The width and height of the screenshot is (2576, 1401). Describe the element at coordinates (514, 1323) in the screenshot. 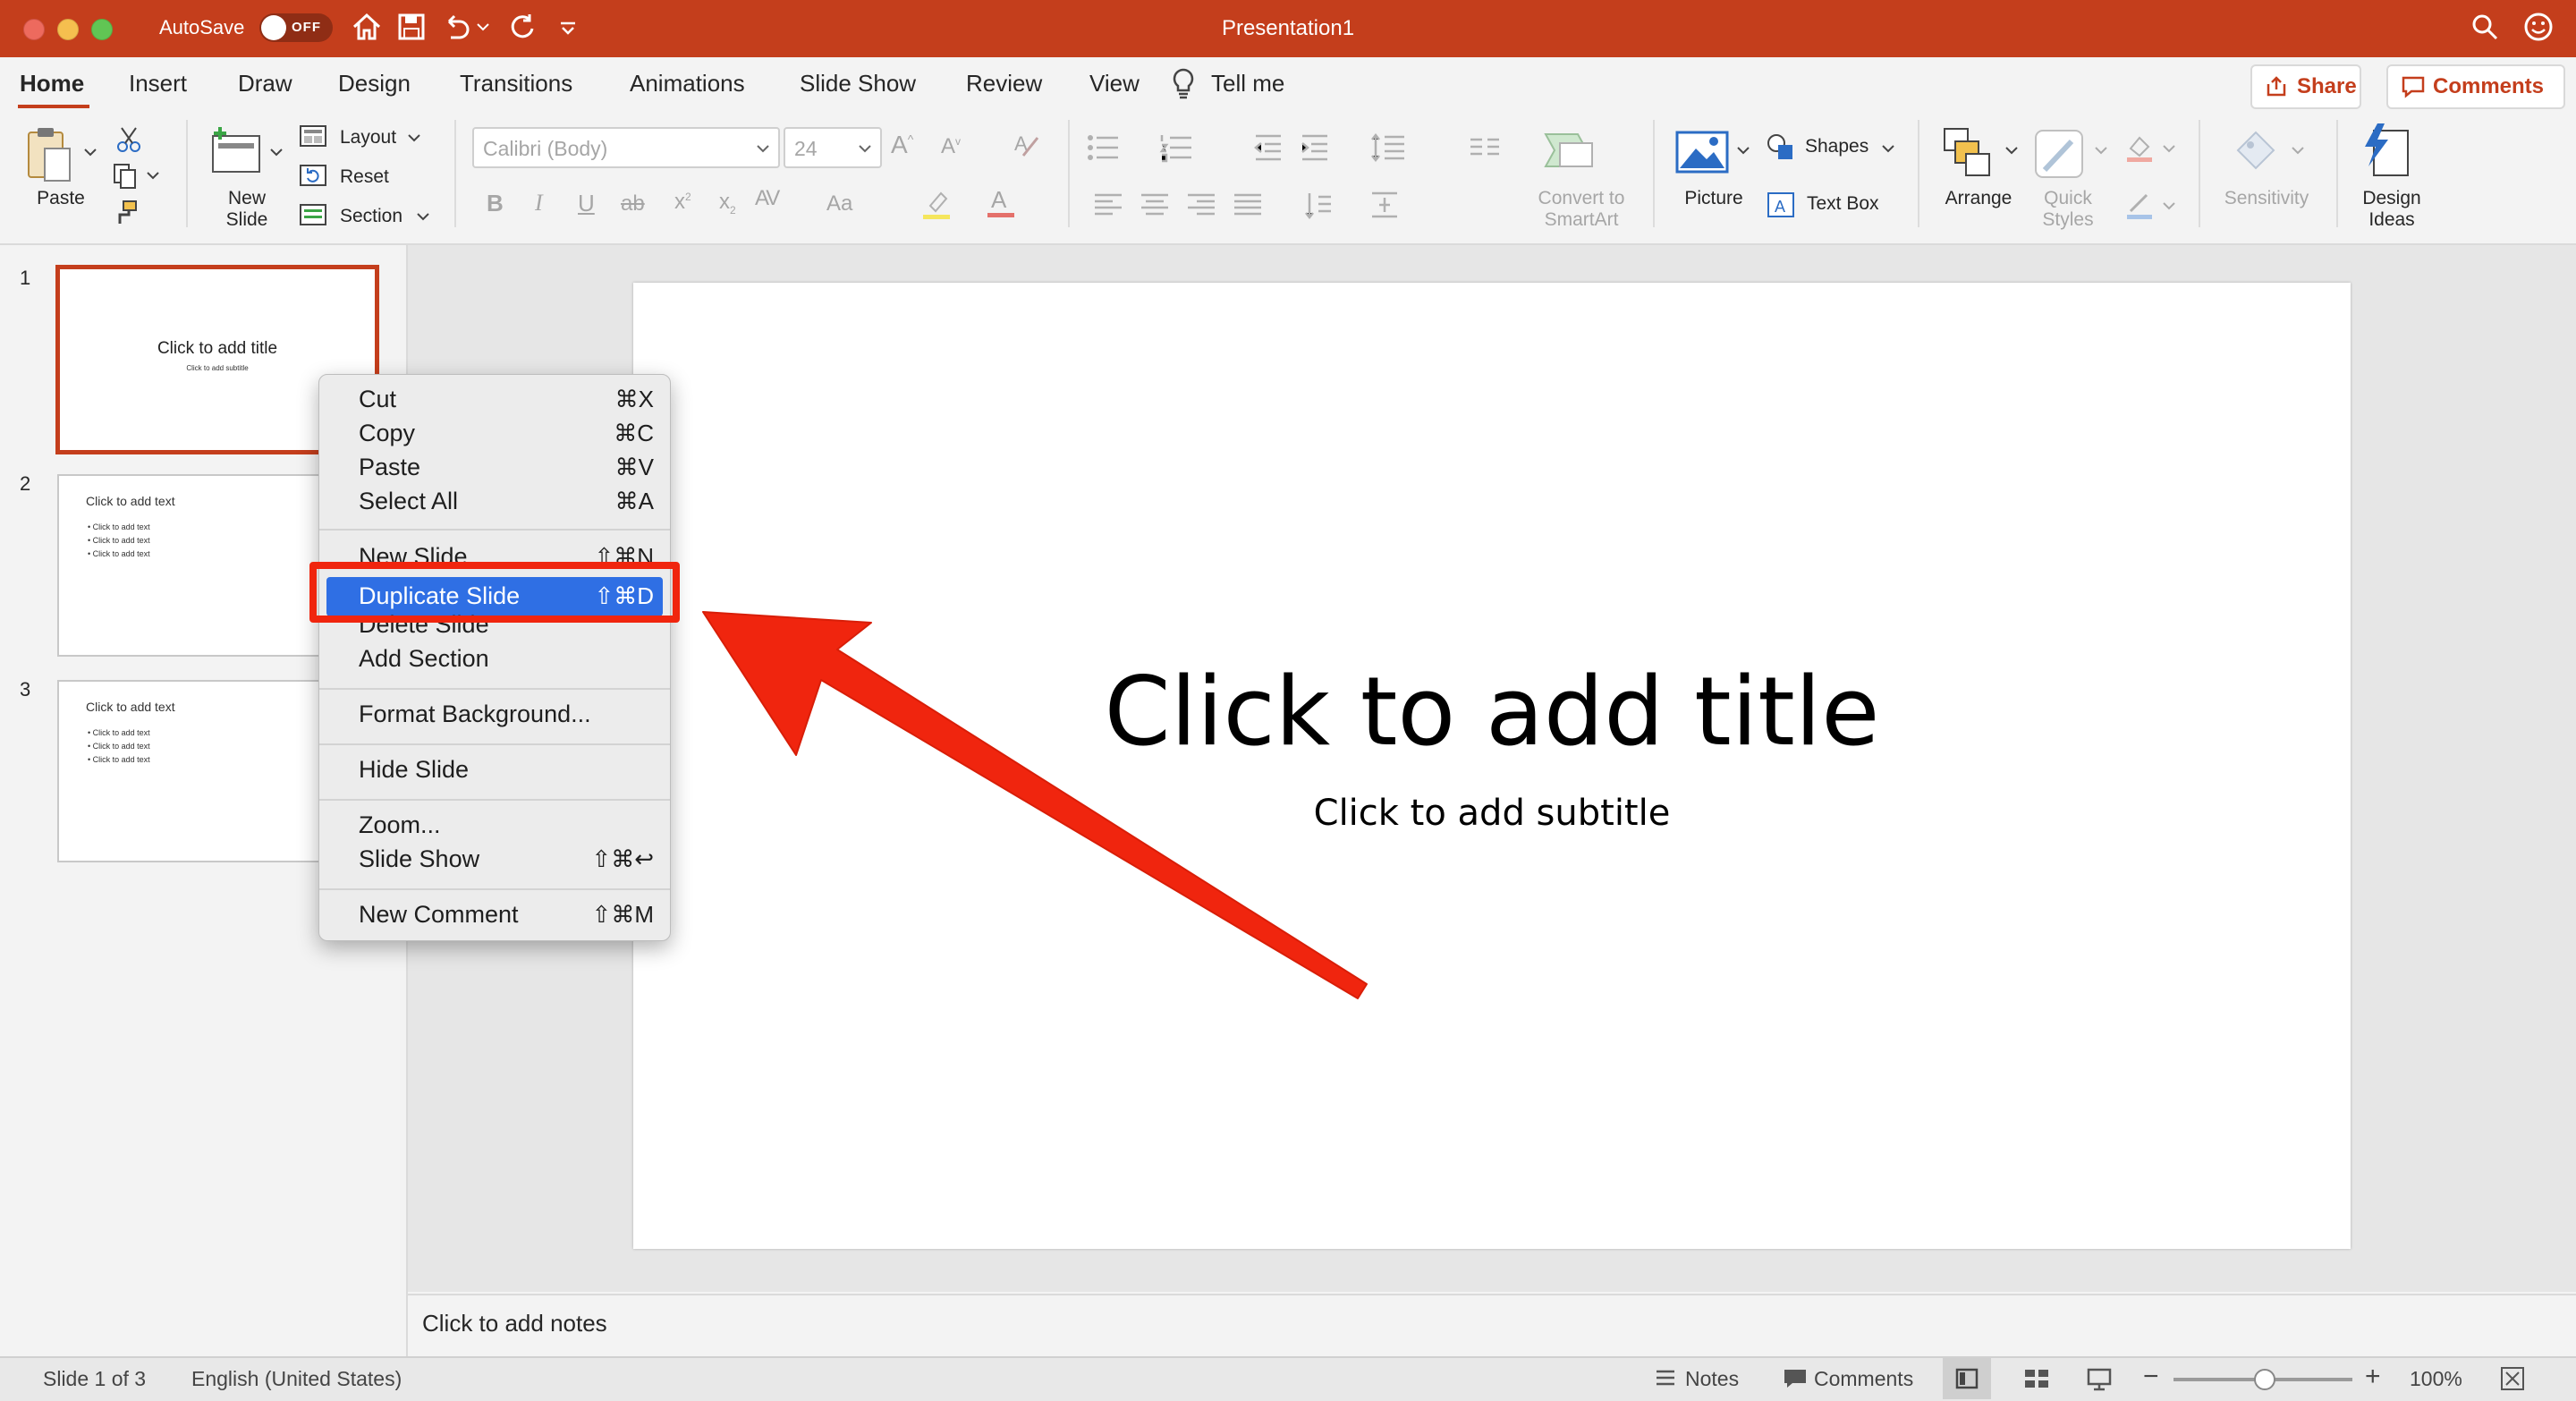

I see `notes-placeholder: Click to add notes` at that location.